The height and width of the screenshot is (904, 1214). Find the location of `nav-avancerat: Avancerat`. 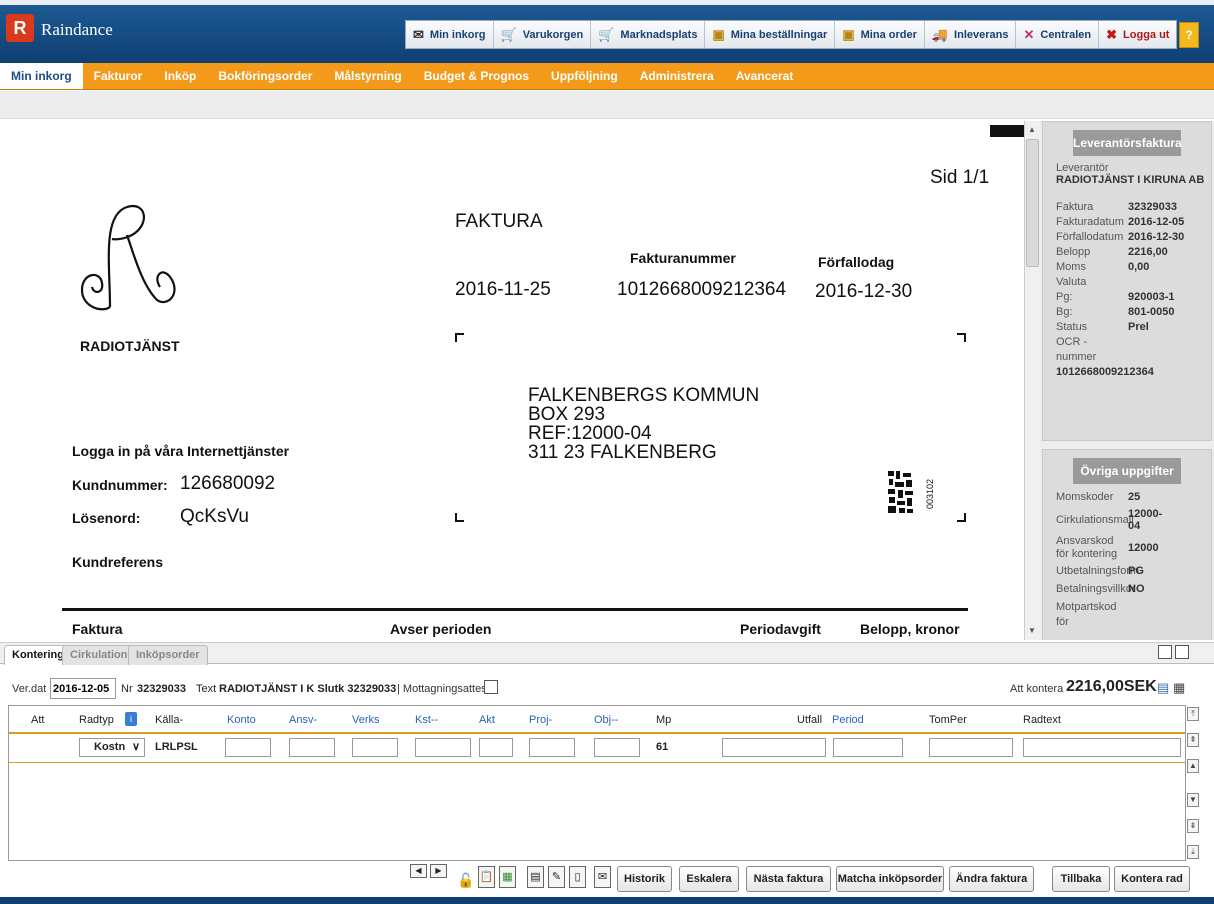

nav-avancerat: Avancerat is located at coordinates (765, 76).